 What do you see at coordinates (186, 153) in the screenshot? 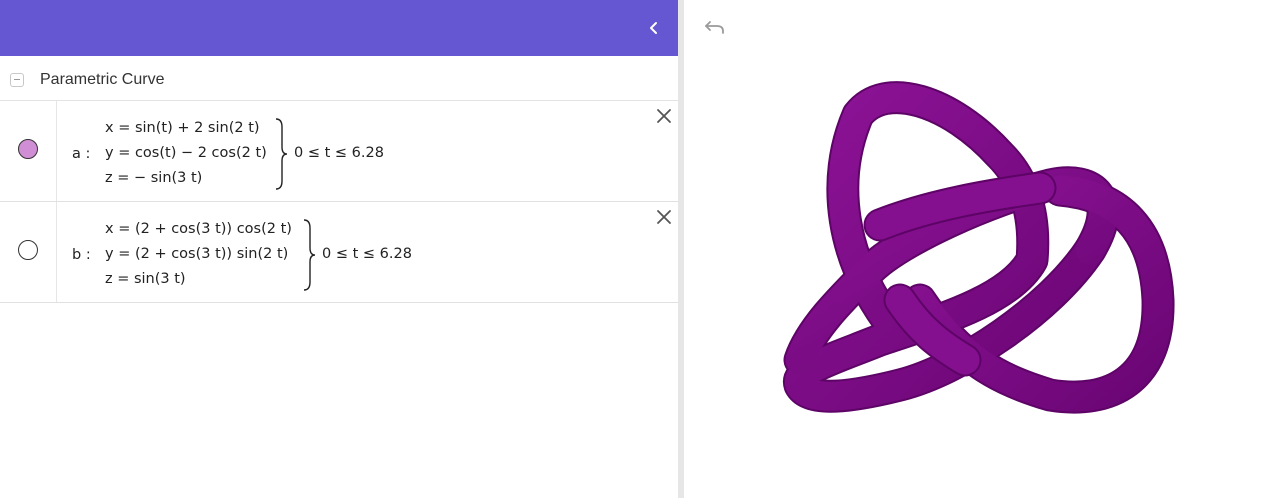
I see `y-equation: y = cos(t) − 2 cos(2 t)` at bounding box center [186, 153].